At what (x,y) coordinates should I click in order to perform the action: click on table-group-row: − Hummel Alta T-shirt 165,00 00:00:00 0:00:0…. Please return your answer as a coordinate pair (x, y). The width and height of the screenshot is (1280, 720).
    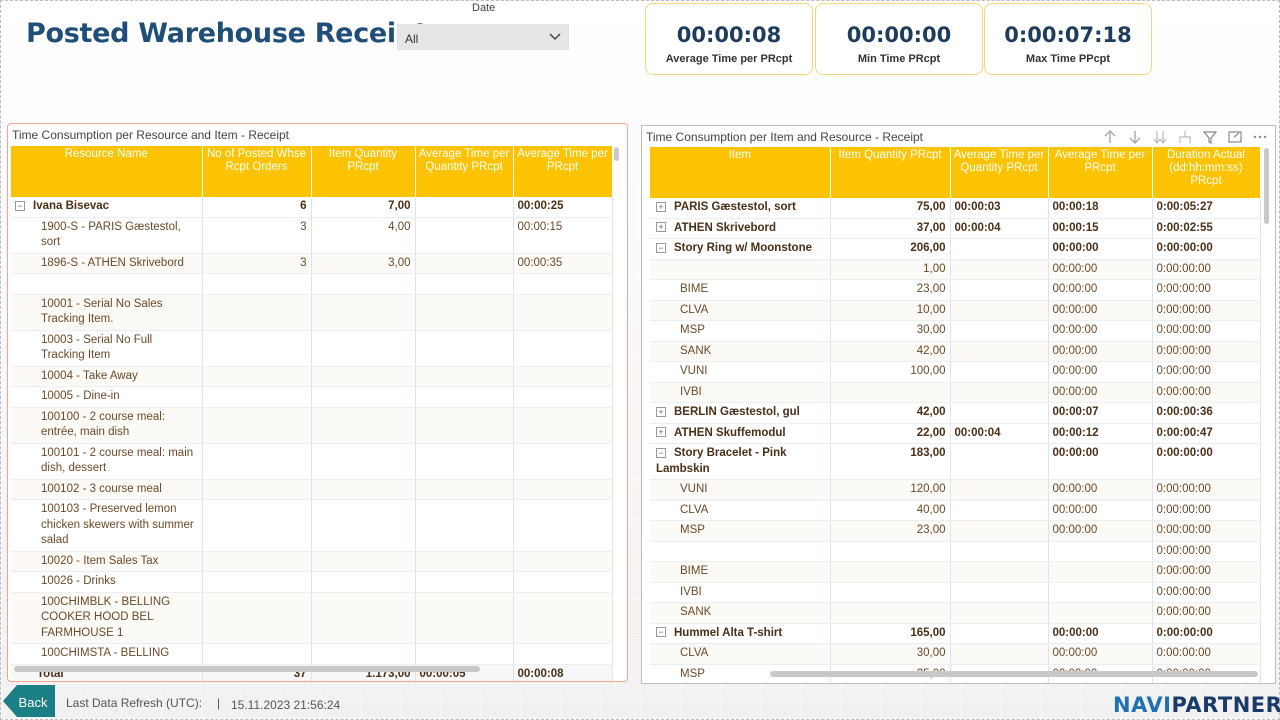
    Looking at the image, I should click on (955, 633).